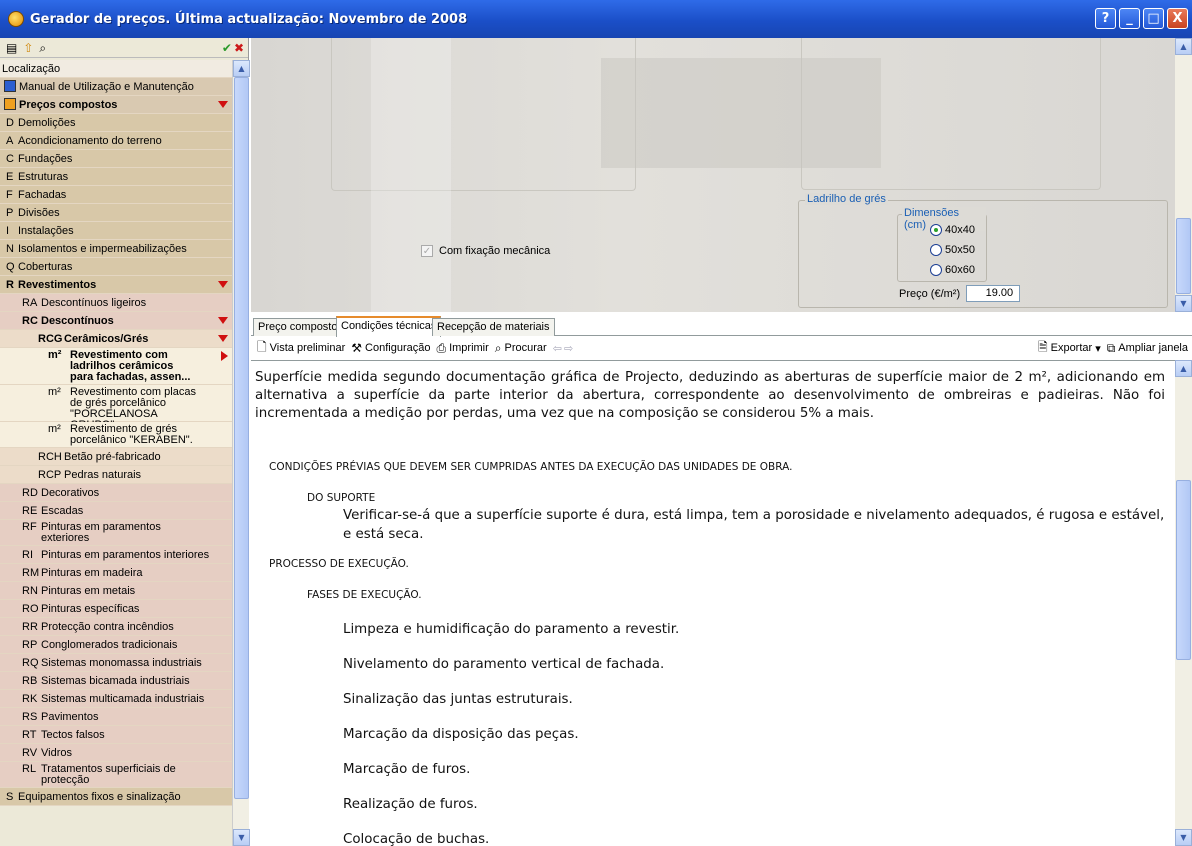 The image size is (1192, 846). Describe the element at coordinates (301, 348) in the screenshot. I see `preview-button: 🗋 Vista preliminar` at that location.